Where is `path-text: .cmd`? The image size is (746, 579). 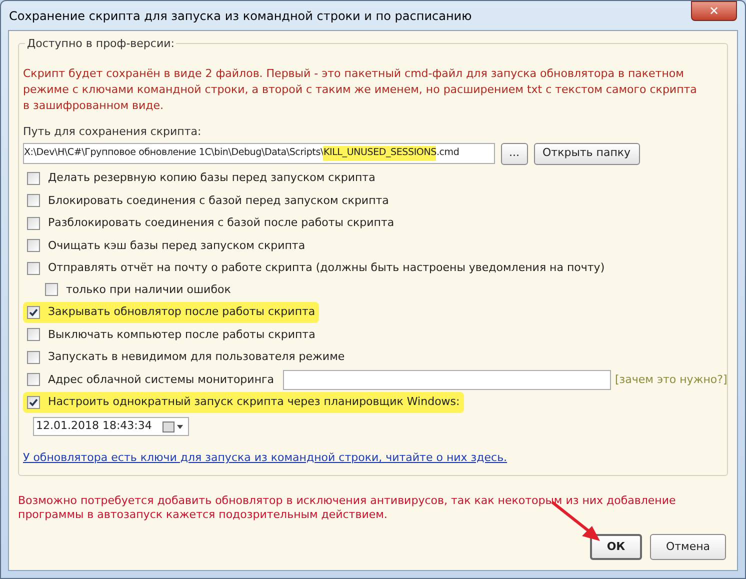
path-text: .cmd is located at coordinates (448, 153).